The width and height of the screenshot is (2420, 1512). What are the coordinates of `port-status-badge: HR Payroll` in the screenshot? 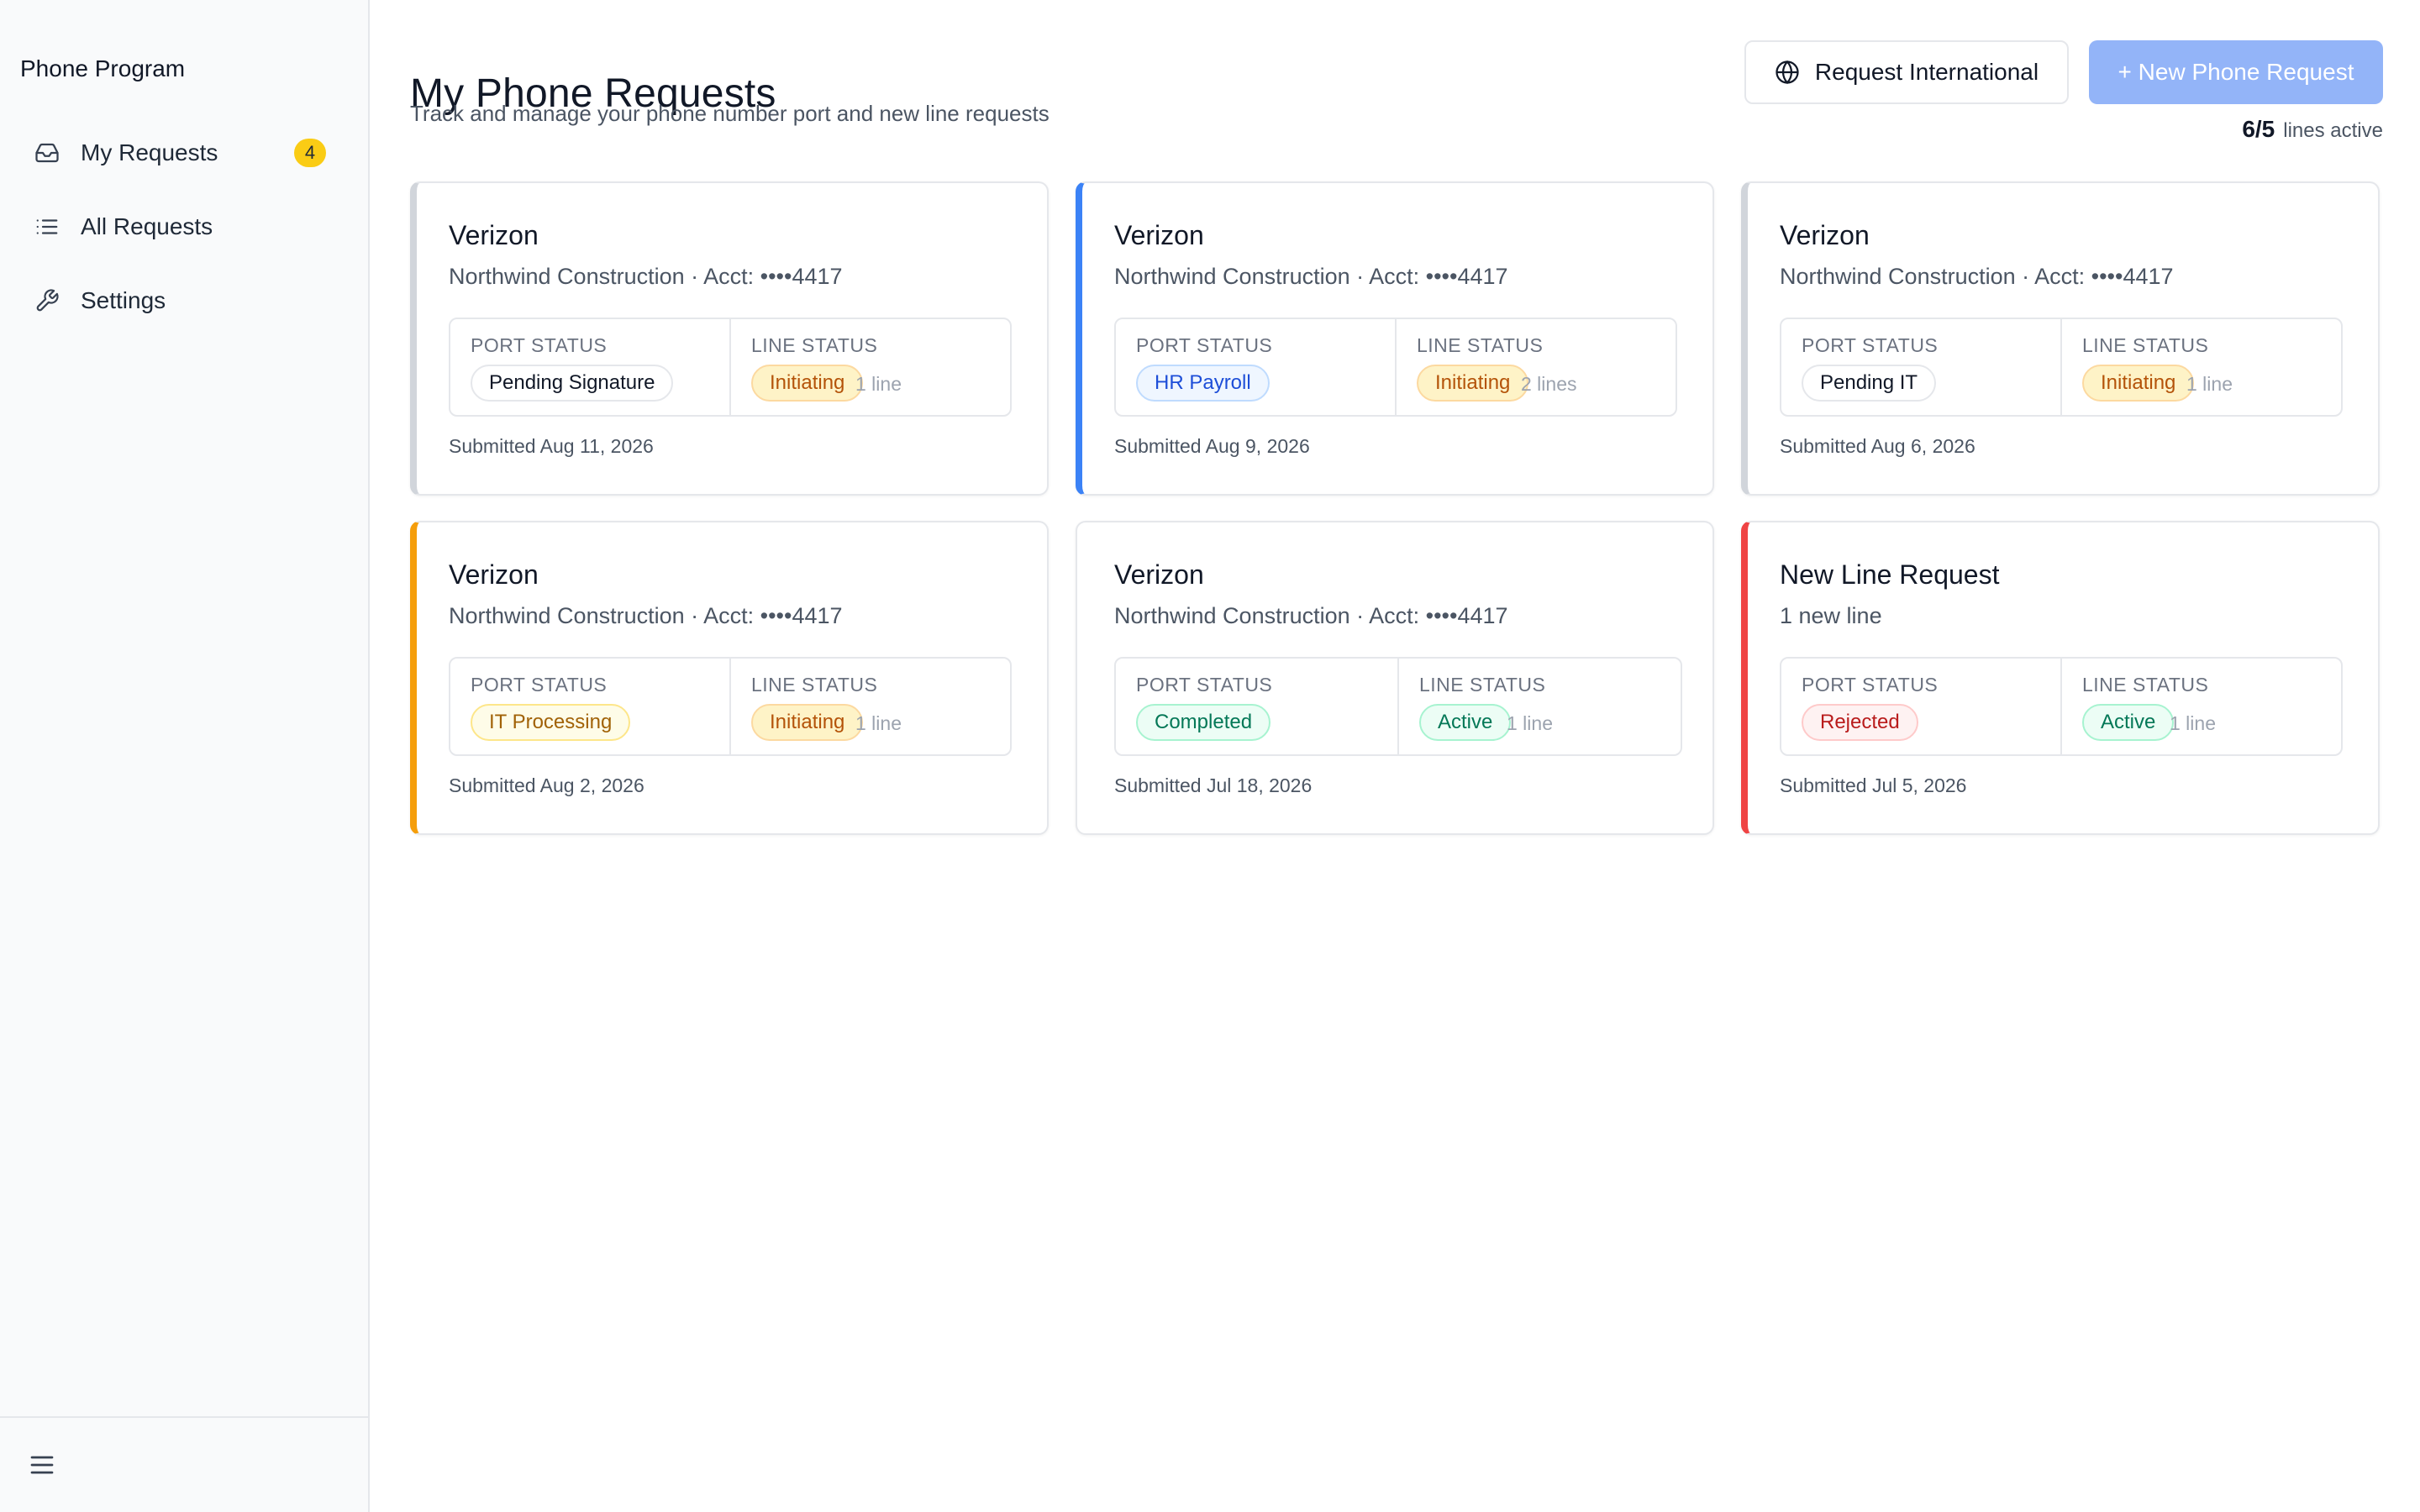 It's located at (1203, 383).